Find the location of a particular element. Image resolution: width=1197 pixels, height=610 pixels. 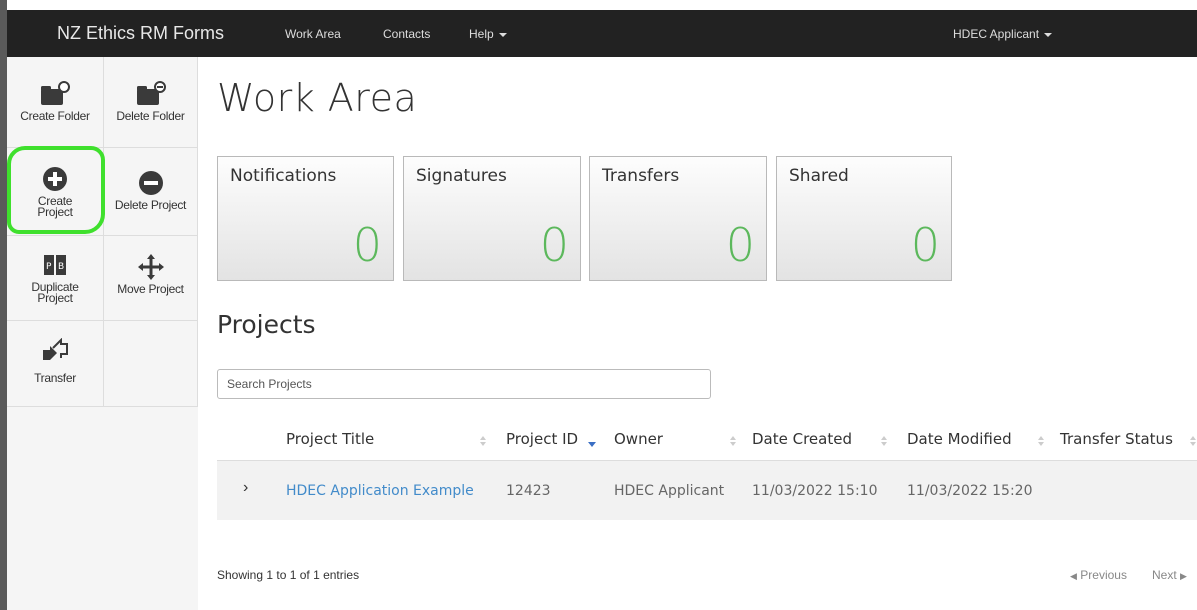

page-title: Work Area is located at coordinates (317, 98).